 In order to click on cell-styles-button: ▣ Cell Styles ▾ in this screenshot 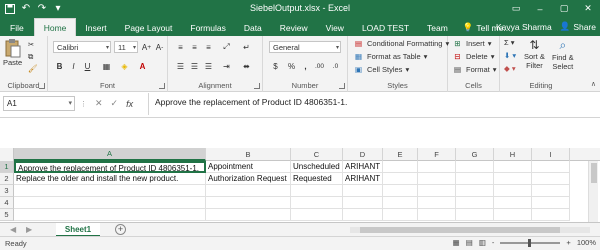, I will do `click(381, 69)`.